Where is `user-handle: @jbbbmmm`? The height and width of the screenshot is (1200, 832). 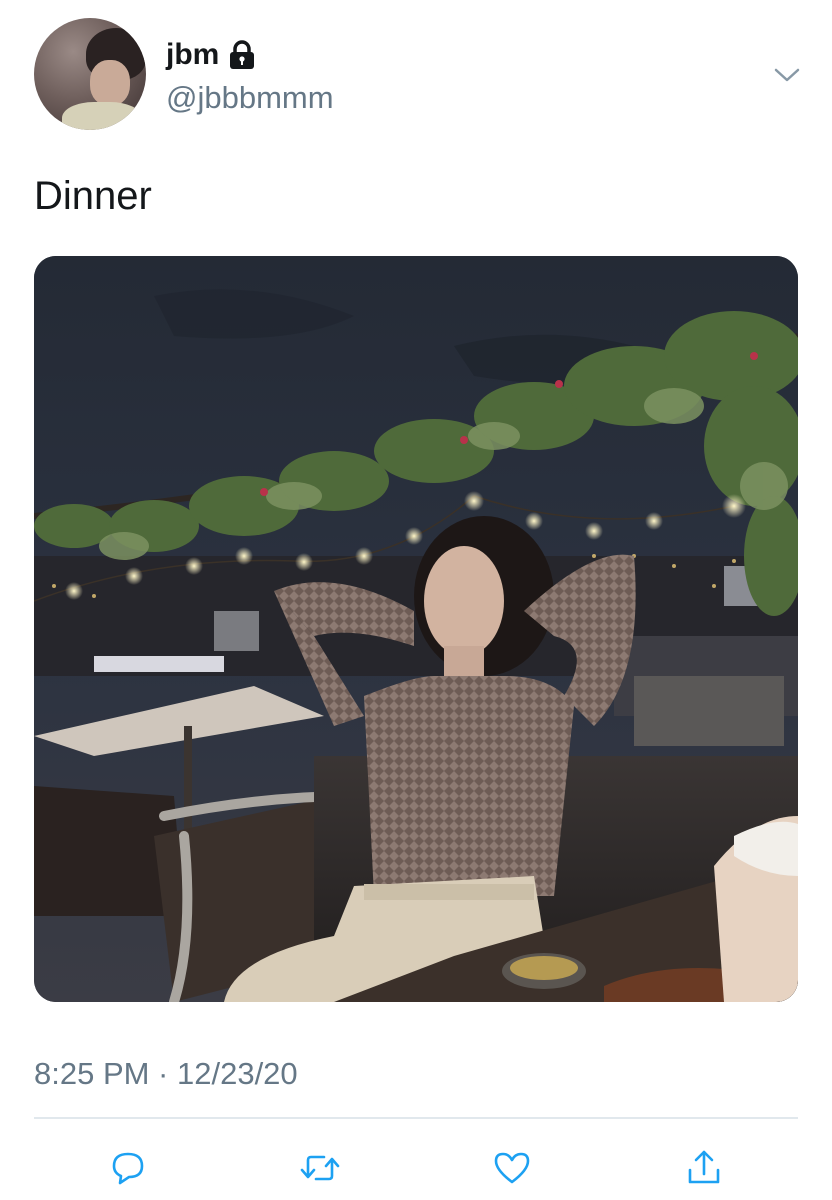
user-handle: @jbbbmmm is located at coordinates (250, 98).